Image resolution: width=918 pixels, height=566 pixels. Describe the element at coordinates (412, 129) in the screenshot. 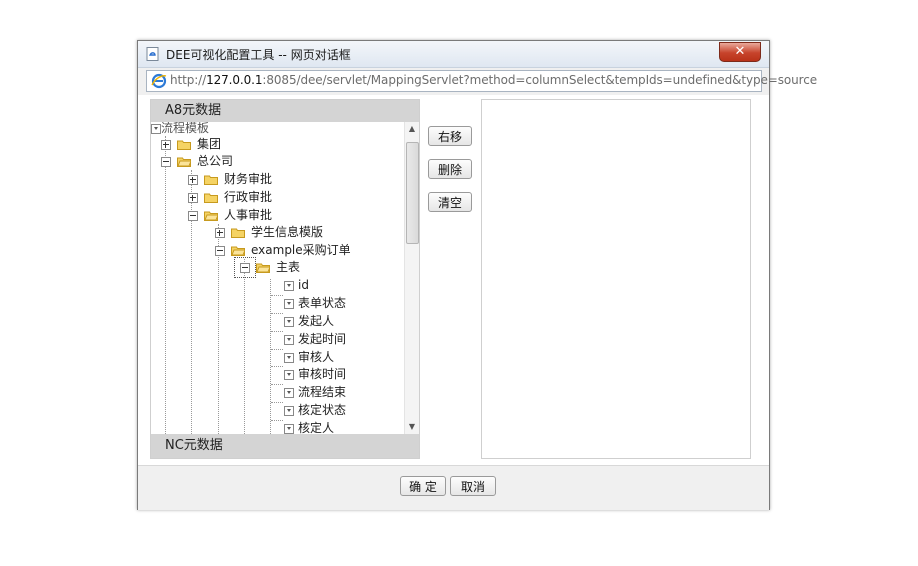

I see `scroll-up-icon: ▲` at that location.